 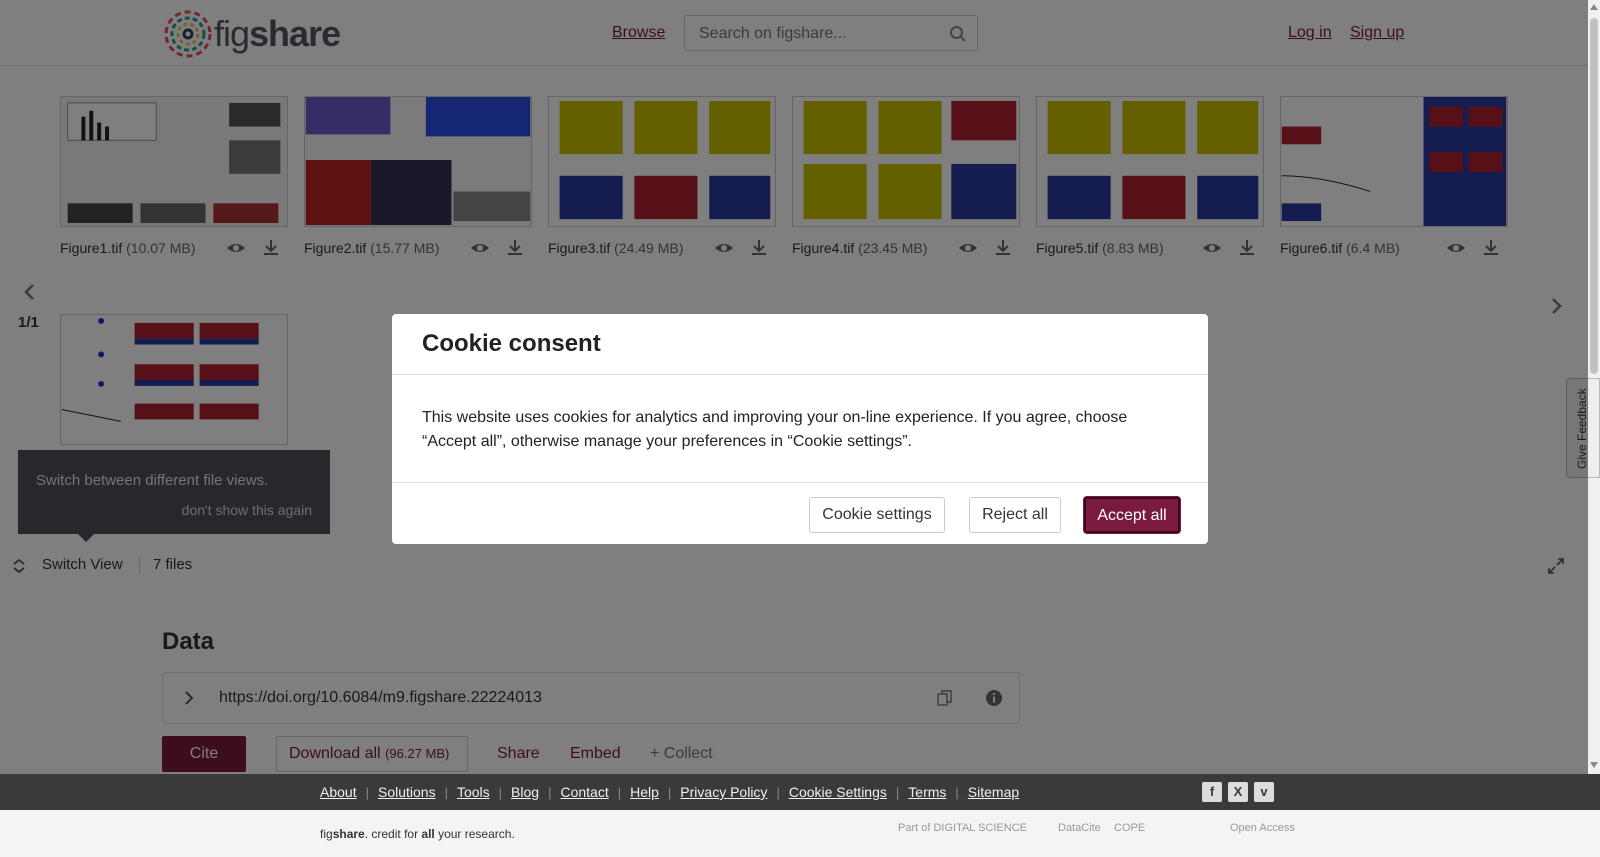 I want to click on social-links: f X v, so click(x=1238, y=792).